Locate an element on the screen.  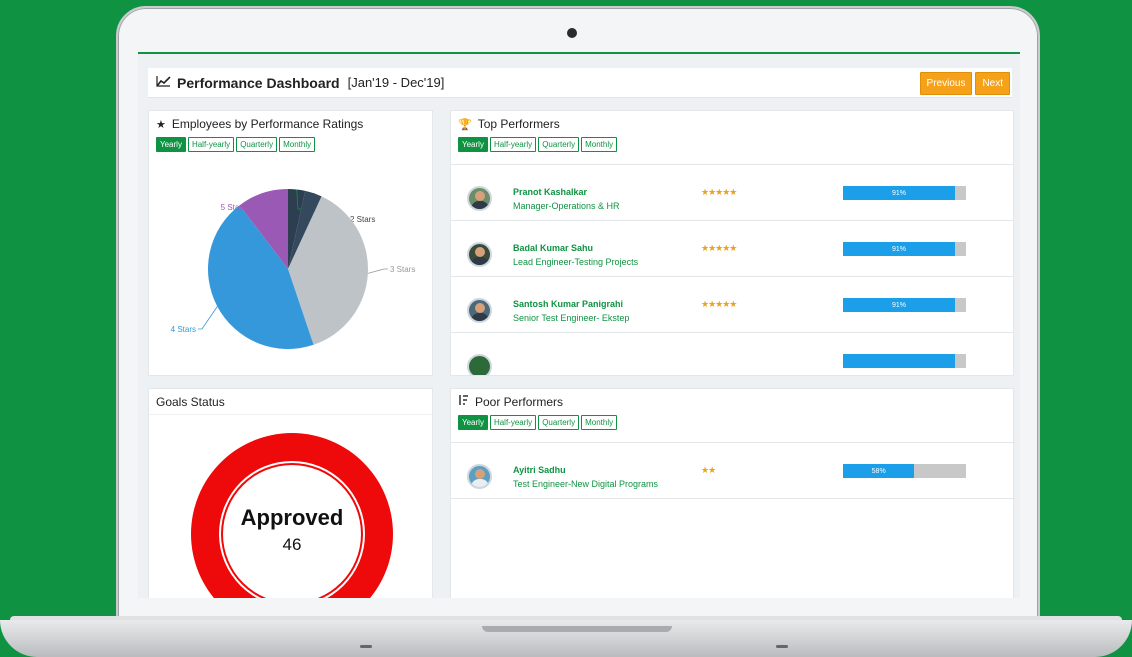
score-bar is located at coordinates (904, 361).